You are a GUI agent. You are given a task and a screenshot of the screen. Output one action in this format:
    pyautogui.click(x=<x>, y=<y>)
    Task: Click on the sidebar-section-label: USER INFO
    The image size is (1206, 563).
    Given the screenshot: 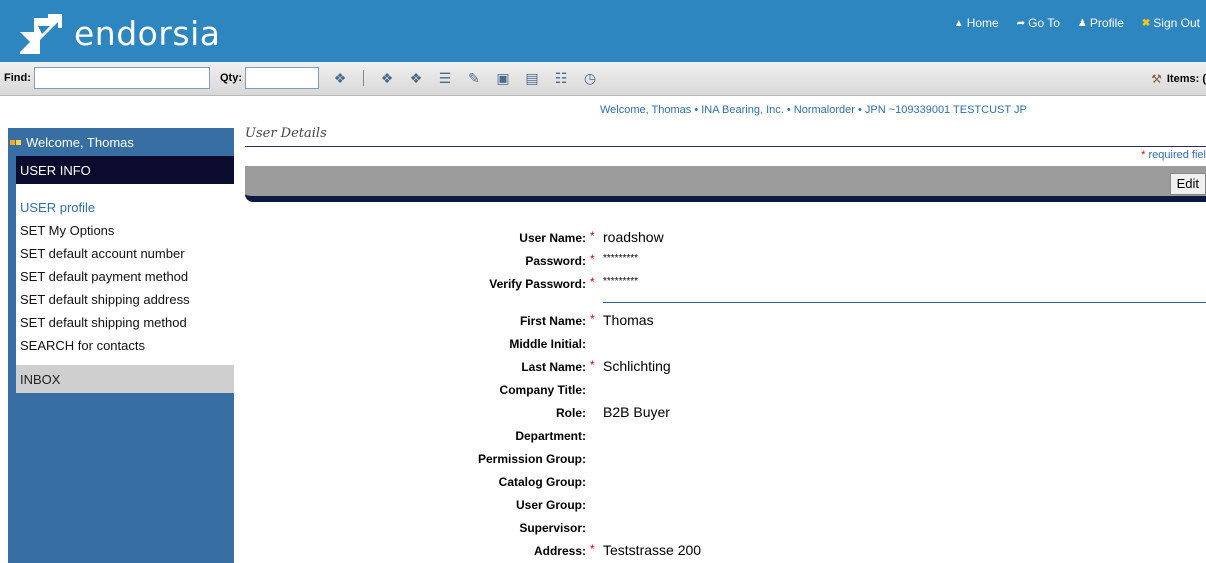 What is the action you would take?
    pyautogui.click(x=55, y=170)
    